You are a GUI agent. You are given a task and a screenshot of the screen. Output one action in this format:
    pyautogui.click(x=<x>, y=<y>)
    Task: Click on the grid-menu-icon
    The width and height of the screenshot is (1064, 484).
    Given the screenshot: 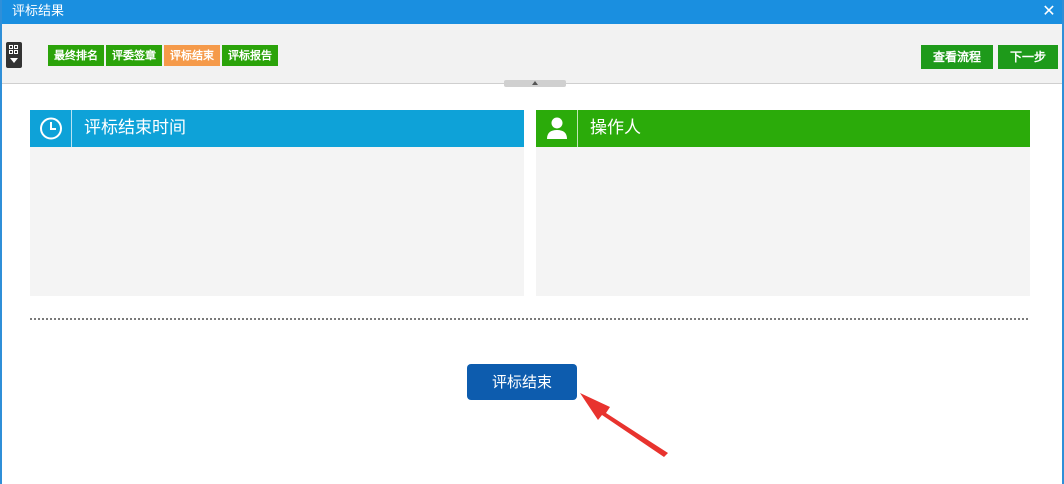 What is the action you would take?
    pyautogui.click(x=14, y=55)
    